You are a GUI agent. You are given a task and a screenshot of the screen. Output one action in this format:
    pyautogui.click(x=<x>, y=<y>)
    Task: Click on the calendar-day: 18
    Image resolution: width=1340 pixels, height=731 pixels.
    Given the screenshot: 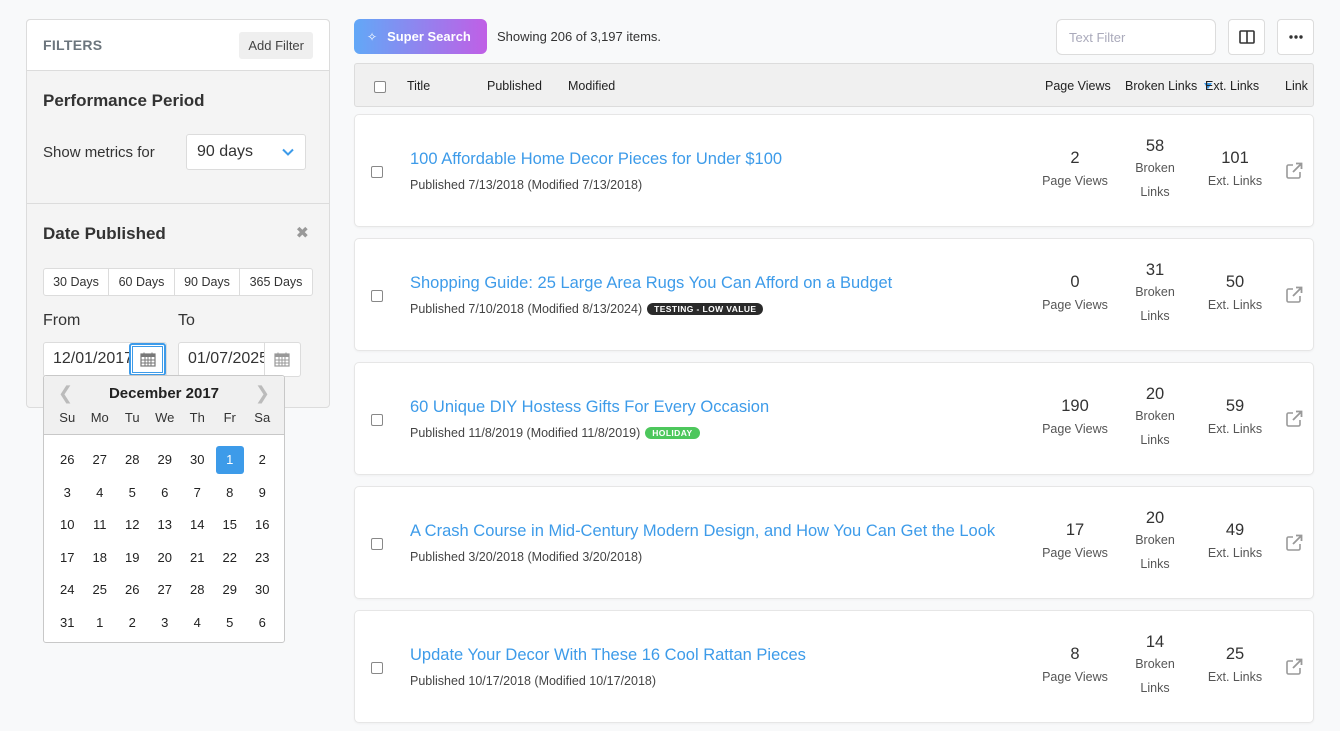 What is the action you would take?
    pyautogui.click(x=100, y=558)
    